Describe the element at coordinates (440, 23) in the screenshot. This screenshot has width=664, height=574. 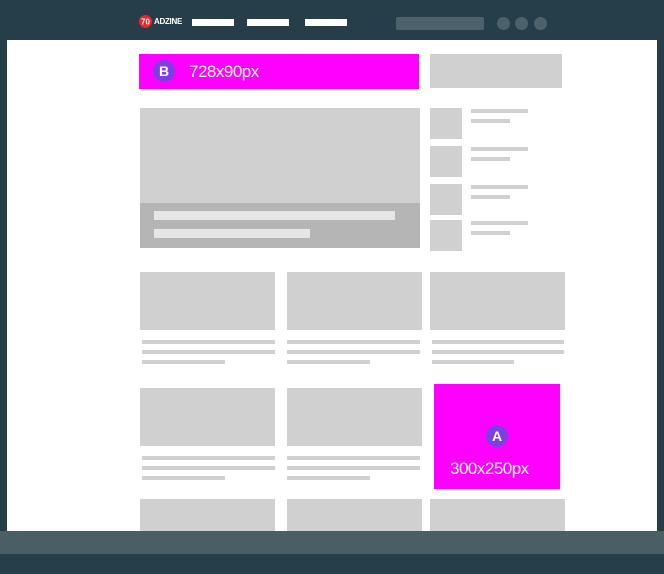
I see `search-input` at that location.